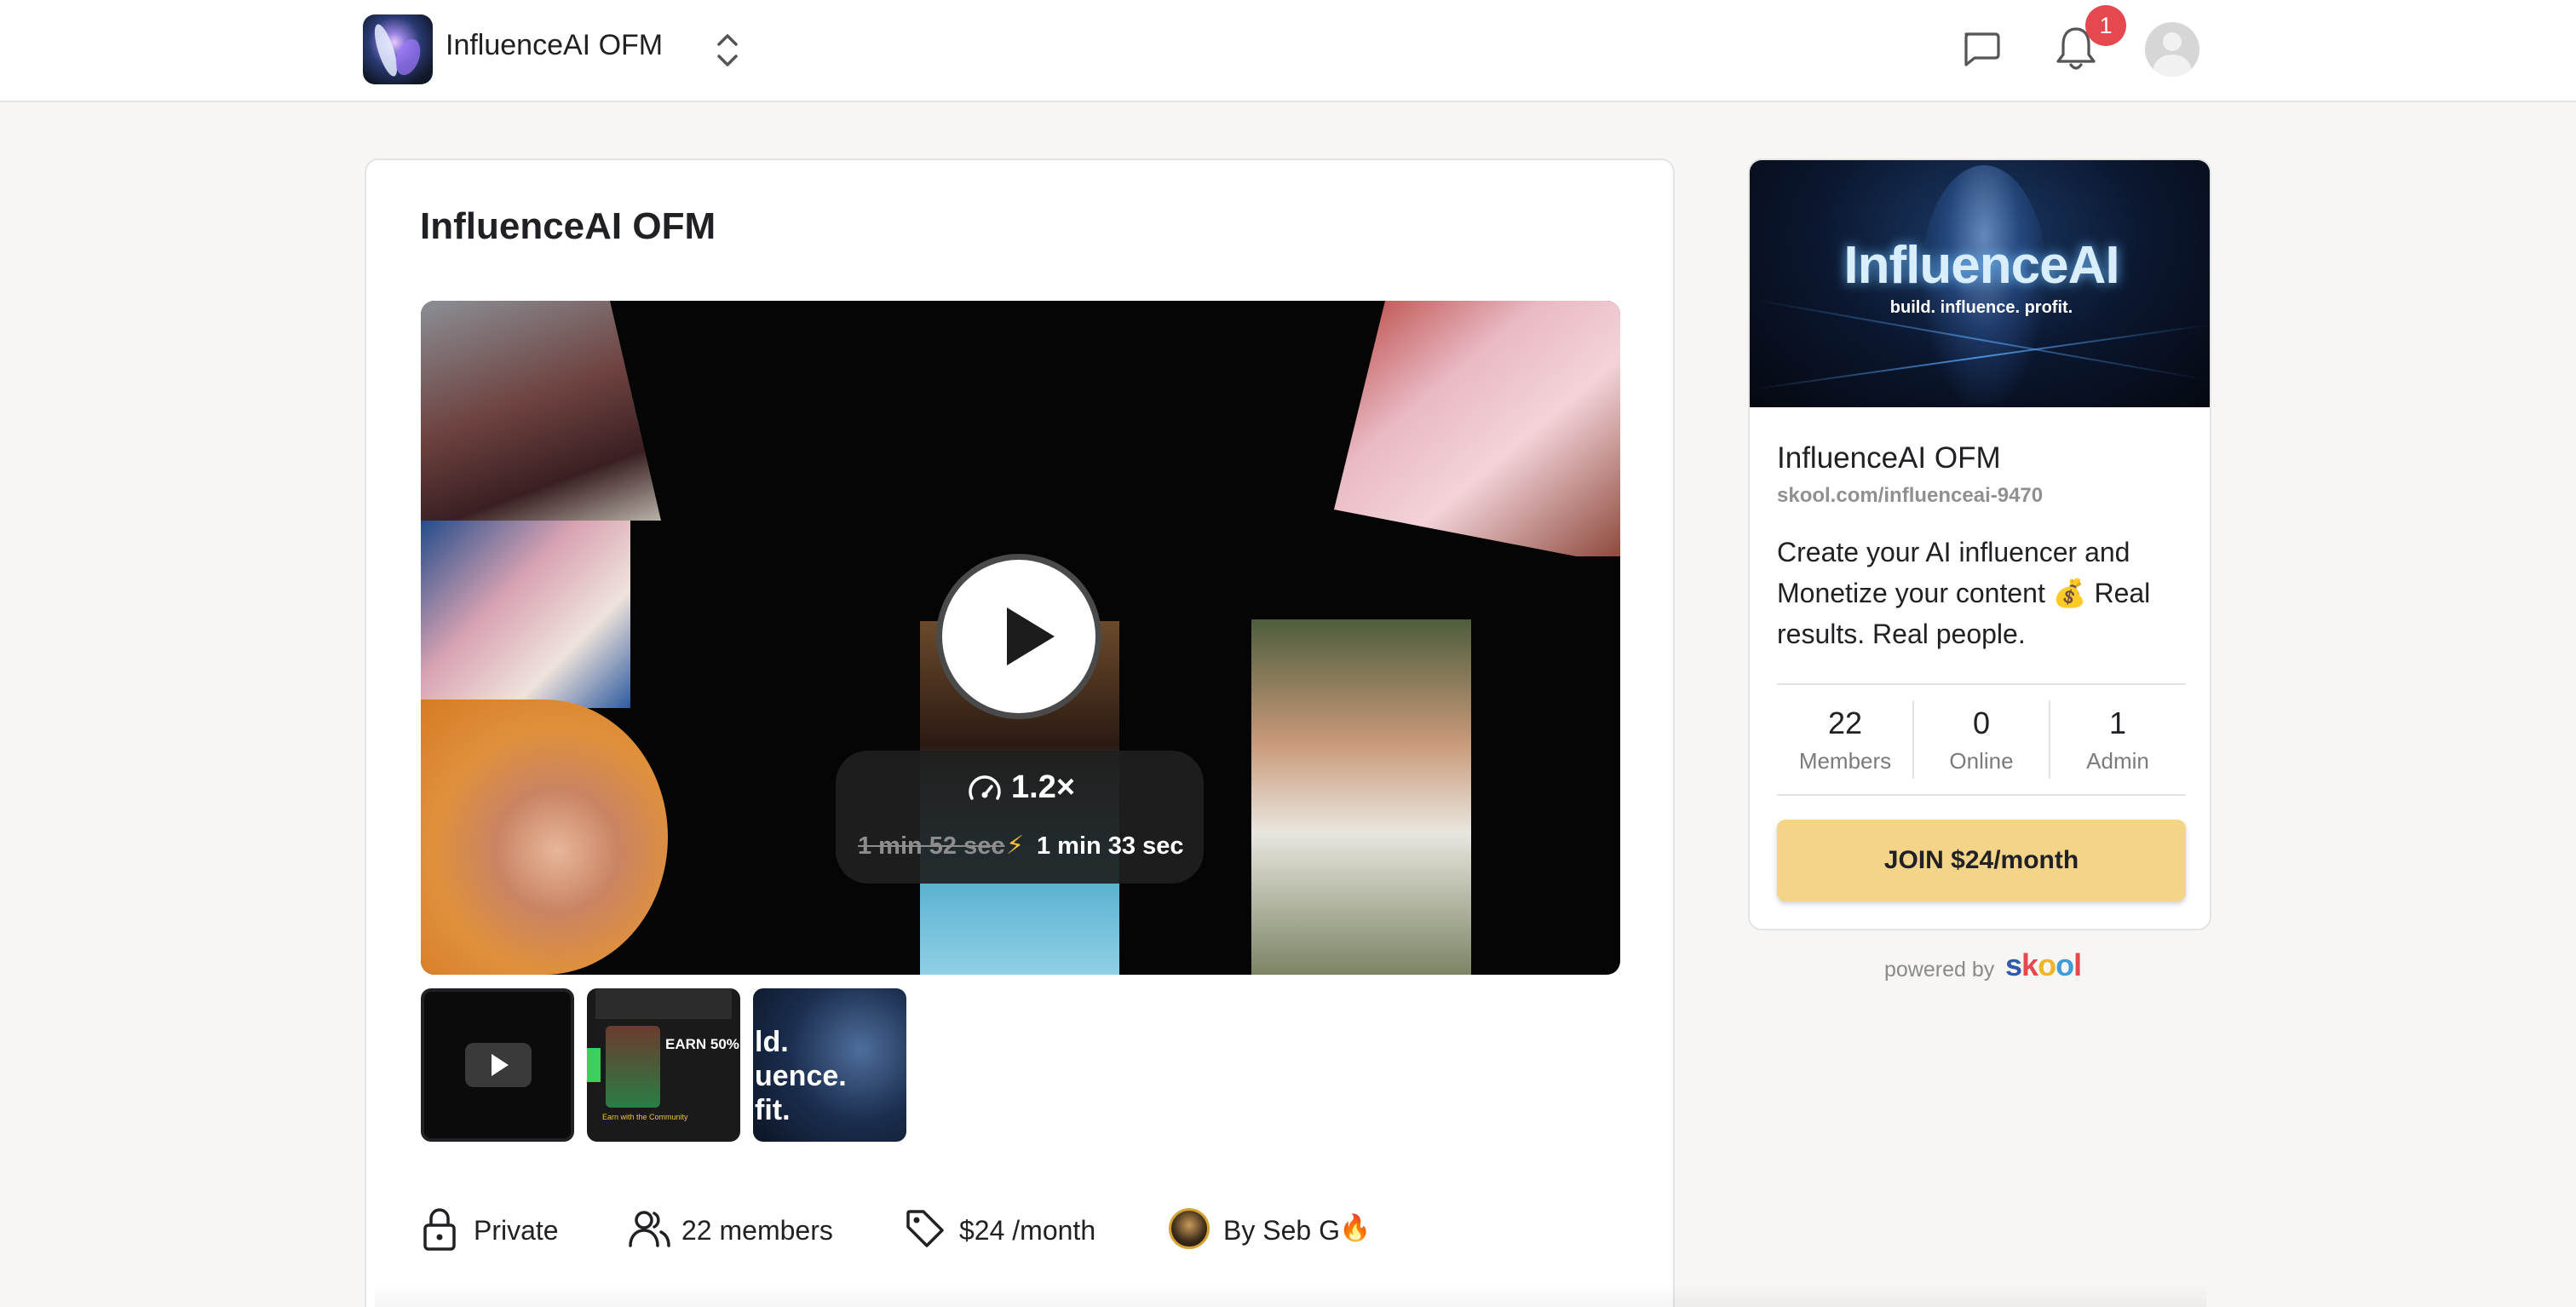 This screenshot has height=1307, width=2576. What do you see at coordinates (1043, 787) in the screenshot?
I see `playback-speed-value: 1.2×` at bounding box center [1043, 787].